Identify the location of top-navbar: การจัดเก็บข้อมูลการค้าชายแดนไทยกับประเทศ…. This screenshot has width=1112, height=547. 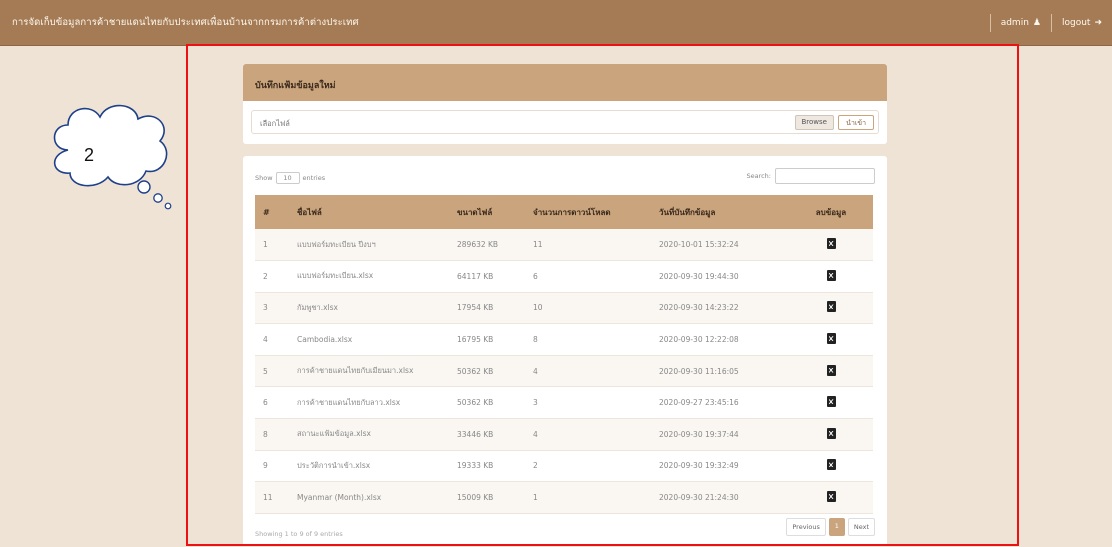
(556, 23).